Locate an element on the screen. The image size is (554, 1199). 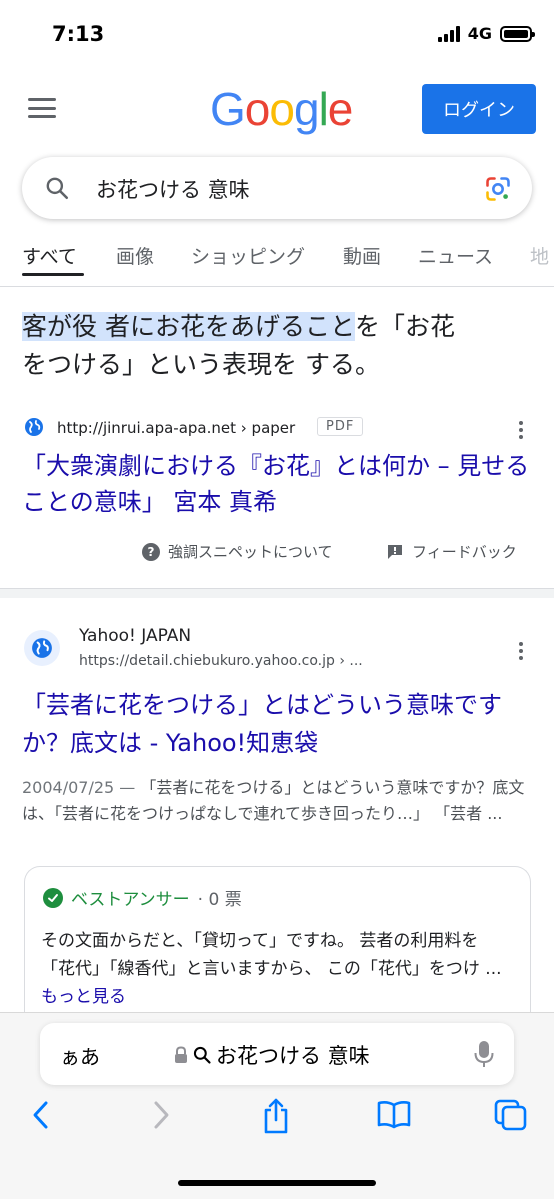
logo-letter: e is located at coordinates (340, 109).